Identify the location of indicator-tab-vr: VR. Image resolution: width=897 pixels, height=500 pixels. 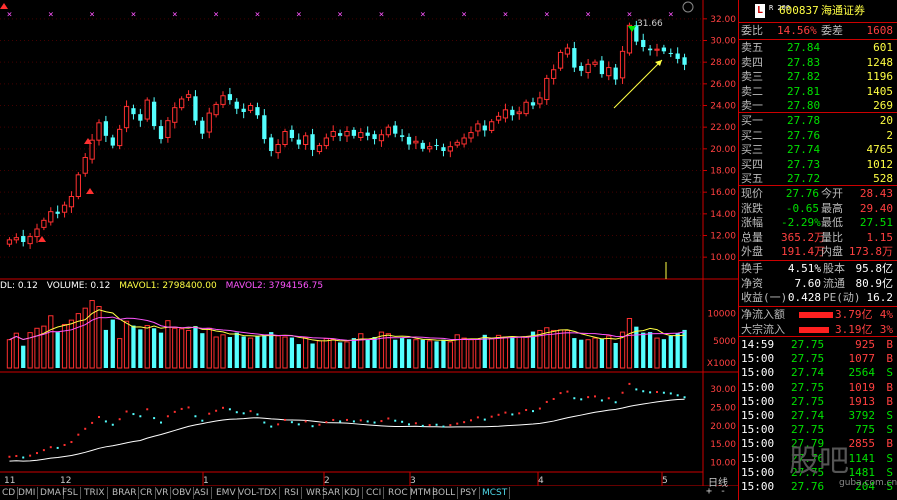
(163, 493).